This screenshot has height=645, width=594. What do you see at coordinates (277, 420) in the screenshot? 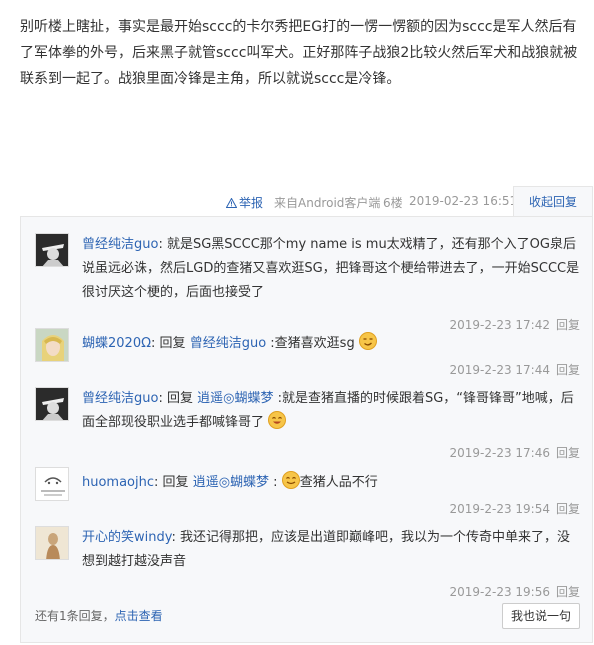
I see `smile-emoji-icon` at bounding box center [277, 420].